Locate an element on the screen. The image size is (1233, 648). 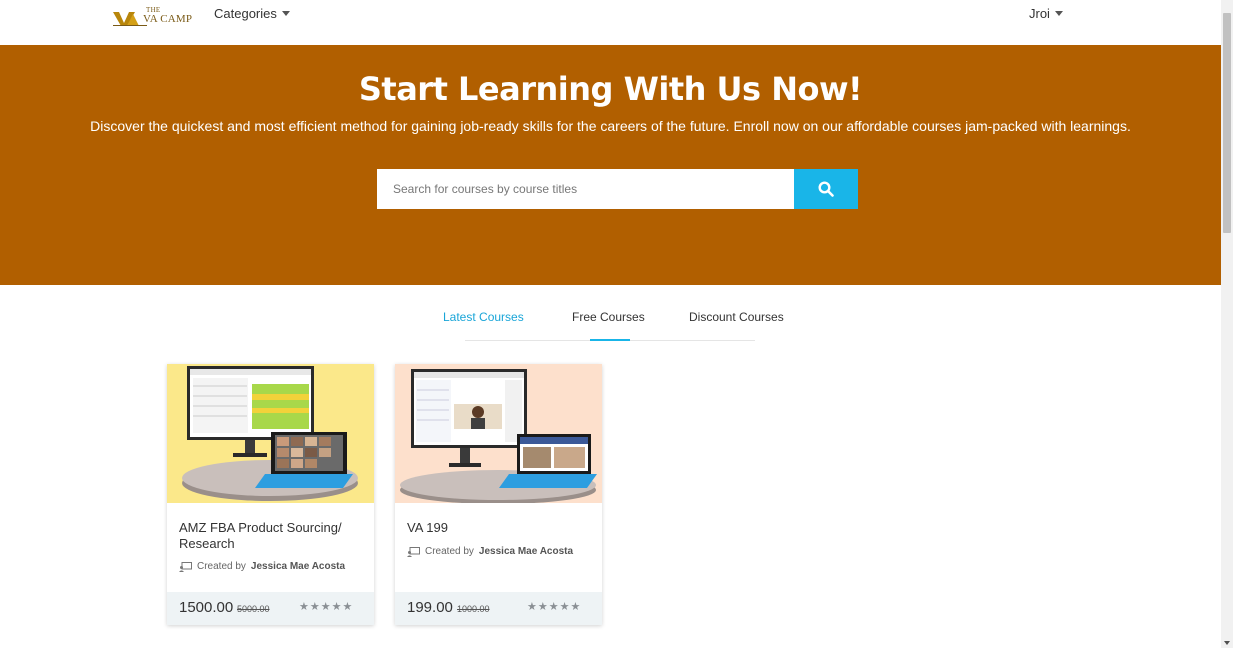
categories-label: Categories is located at coordinates (245, 13).